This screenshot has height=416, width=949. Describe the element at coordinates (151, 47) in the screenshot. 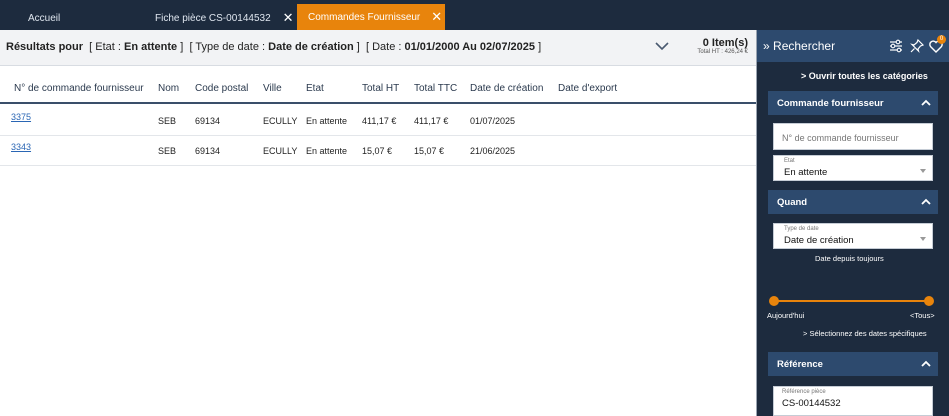

I see `summary-etat-value: En attente` at that location.